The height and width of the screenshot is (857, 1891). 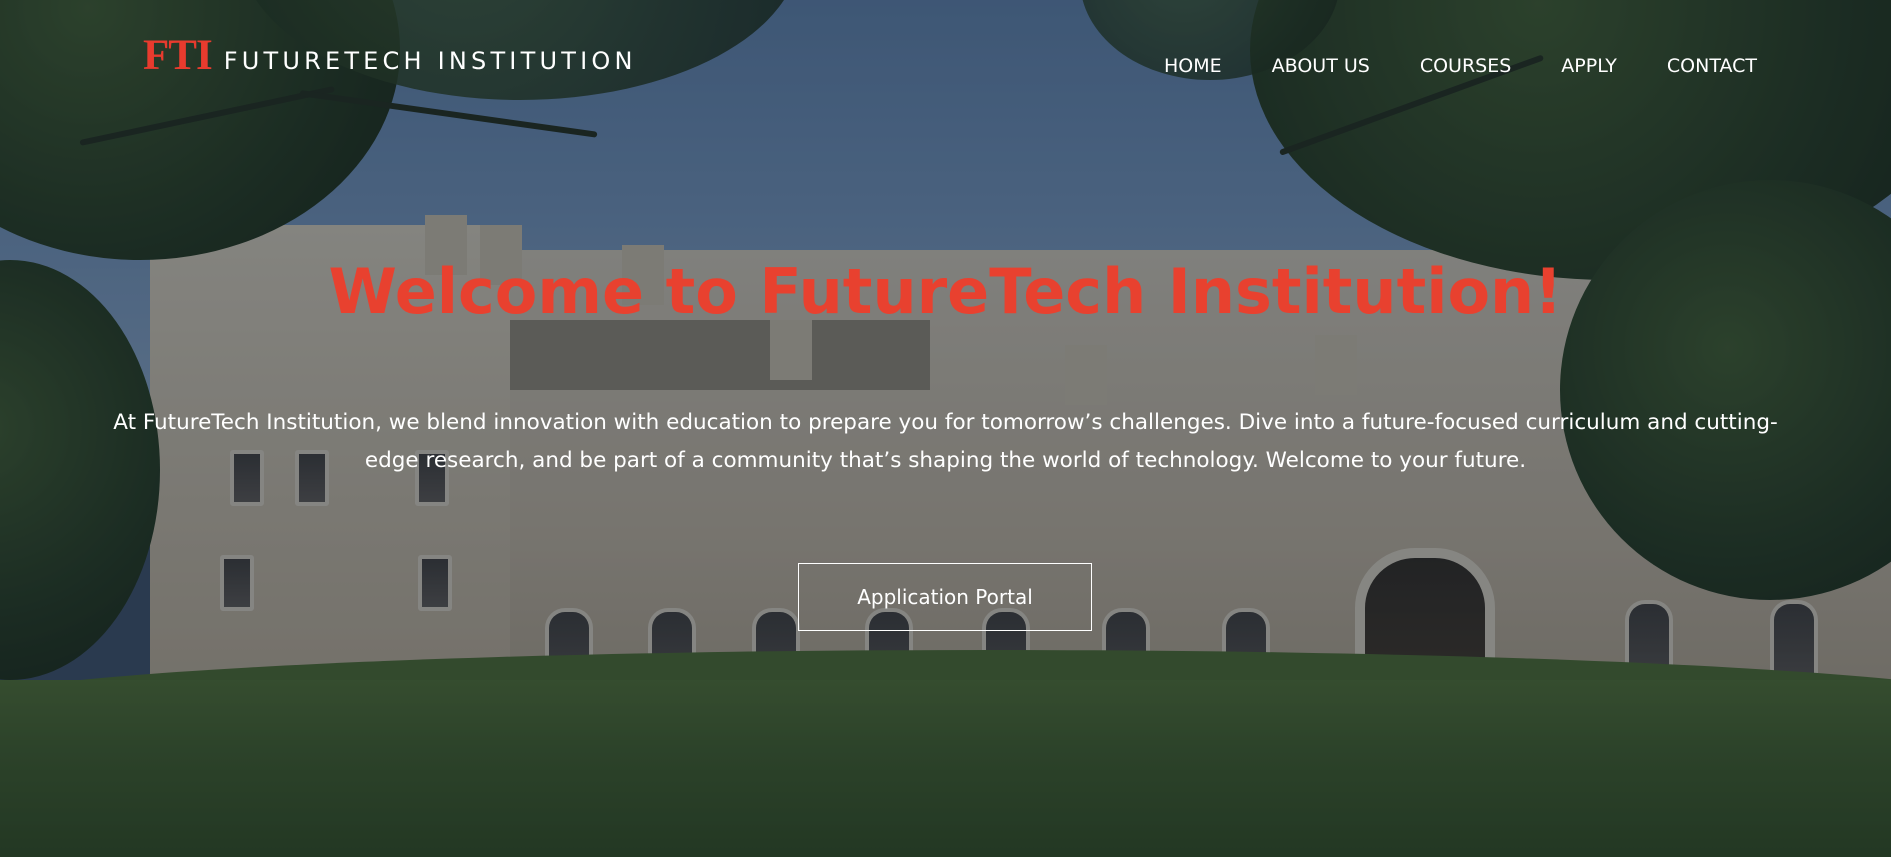 I want to click on logo-text: FUTURETECH INSTITUTION, so click(x=430, y=61).